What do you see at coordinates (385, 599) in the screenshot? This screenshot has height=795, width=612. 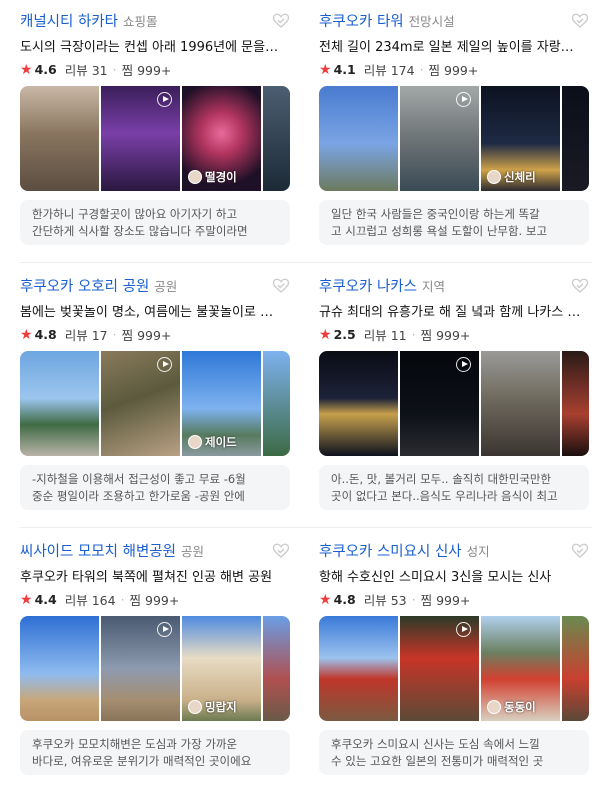 I see `review-count: 리뷰 53` at bounding box center [385, 599].